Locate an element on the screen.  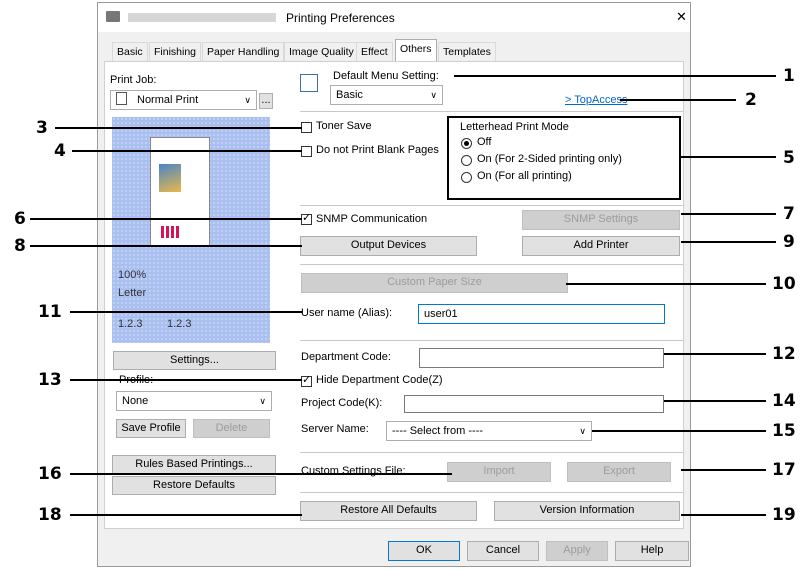
callout-9: 9 is located at coordinates (789, 242).